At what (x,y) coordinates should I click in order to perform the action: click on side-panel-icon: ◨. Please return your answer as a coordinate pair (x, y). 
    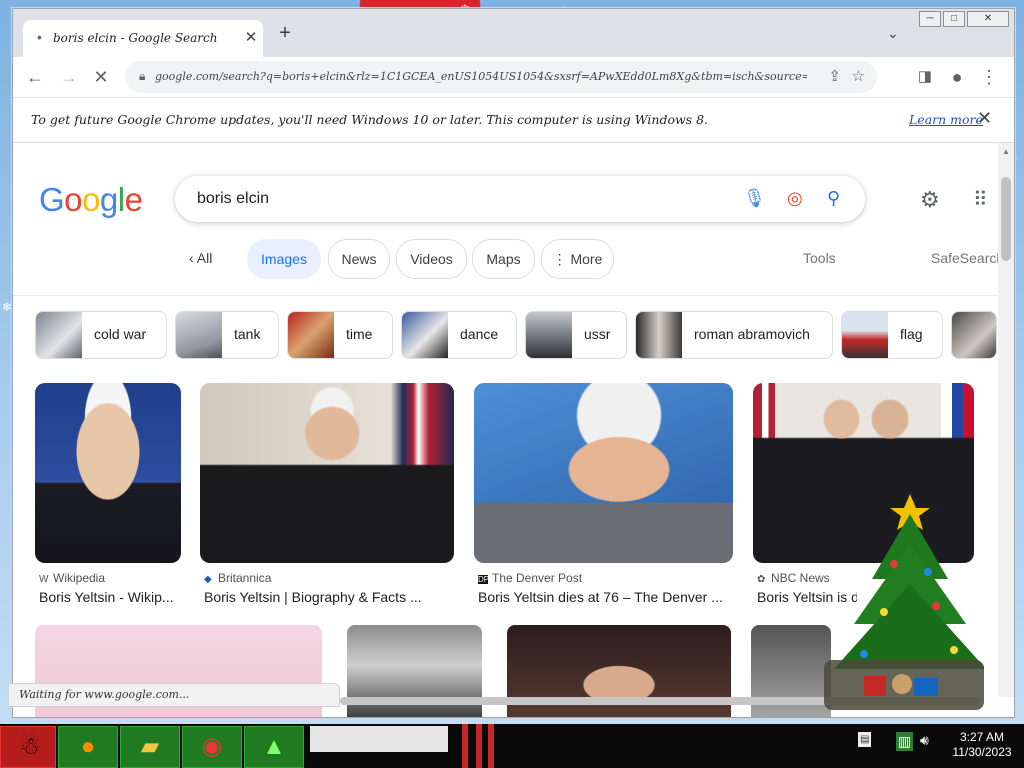
    Looking at the image, I should click on (925, 77).